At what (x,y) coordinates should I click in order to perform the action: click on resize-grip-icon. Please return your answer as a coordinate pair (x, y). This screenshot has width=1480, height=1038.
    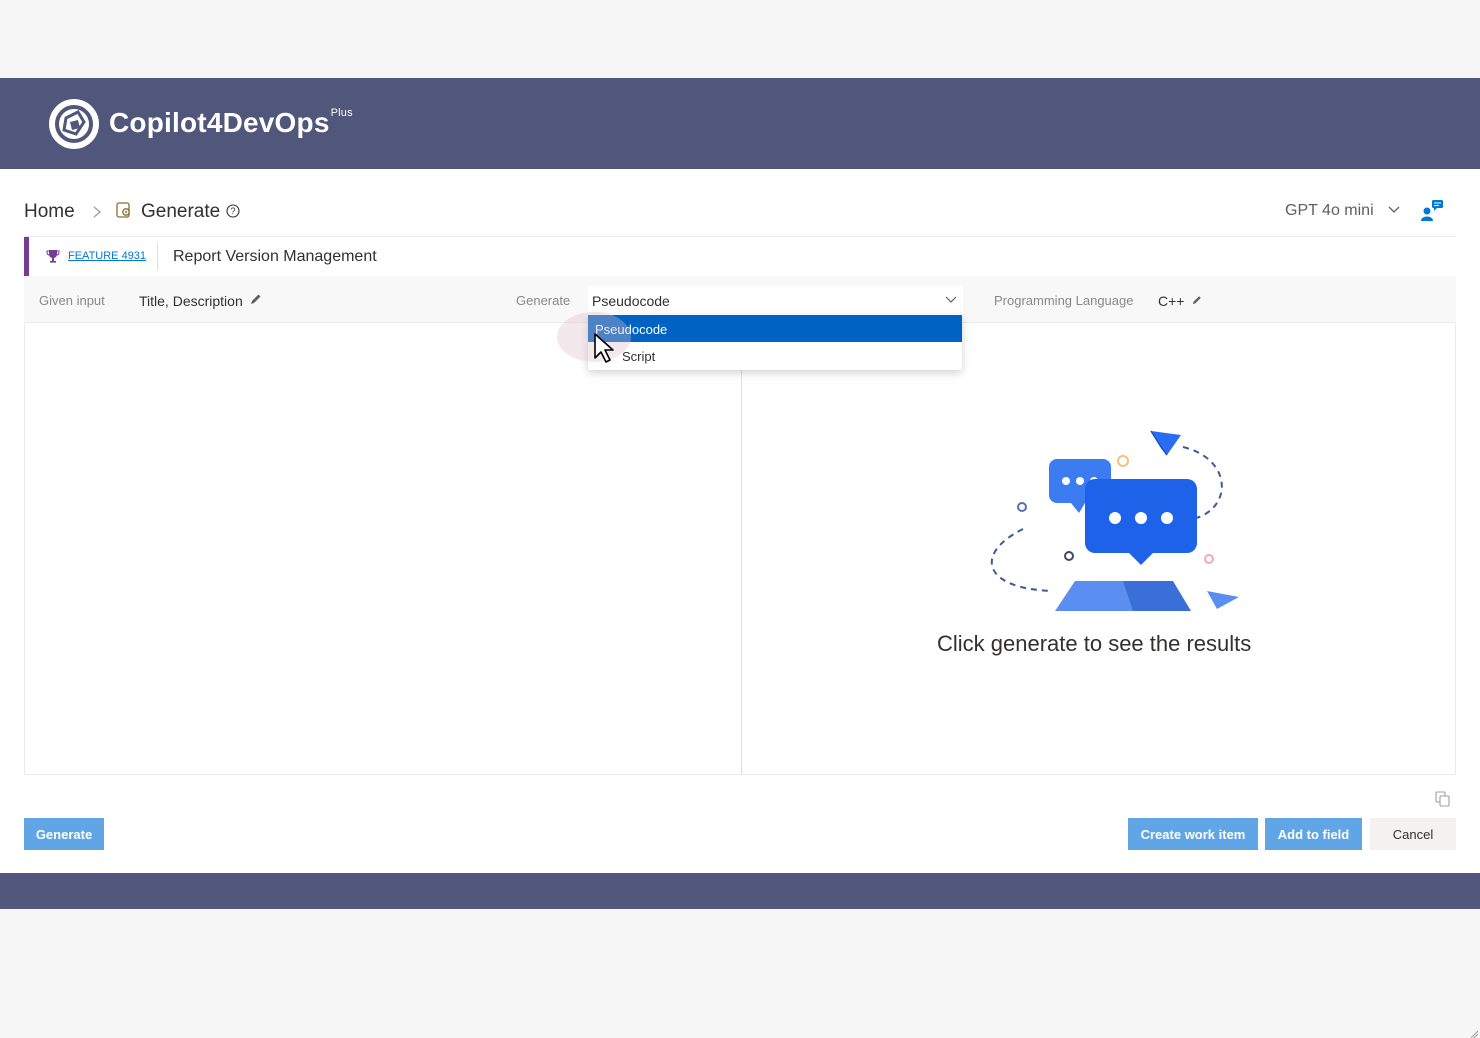
    Looking at the image, I should click on (1474, 1034).